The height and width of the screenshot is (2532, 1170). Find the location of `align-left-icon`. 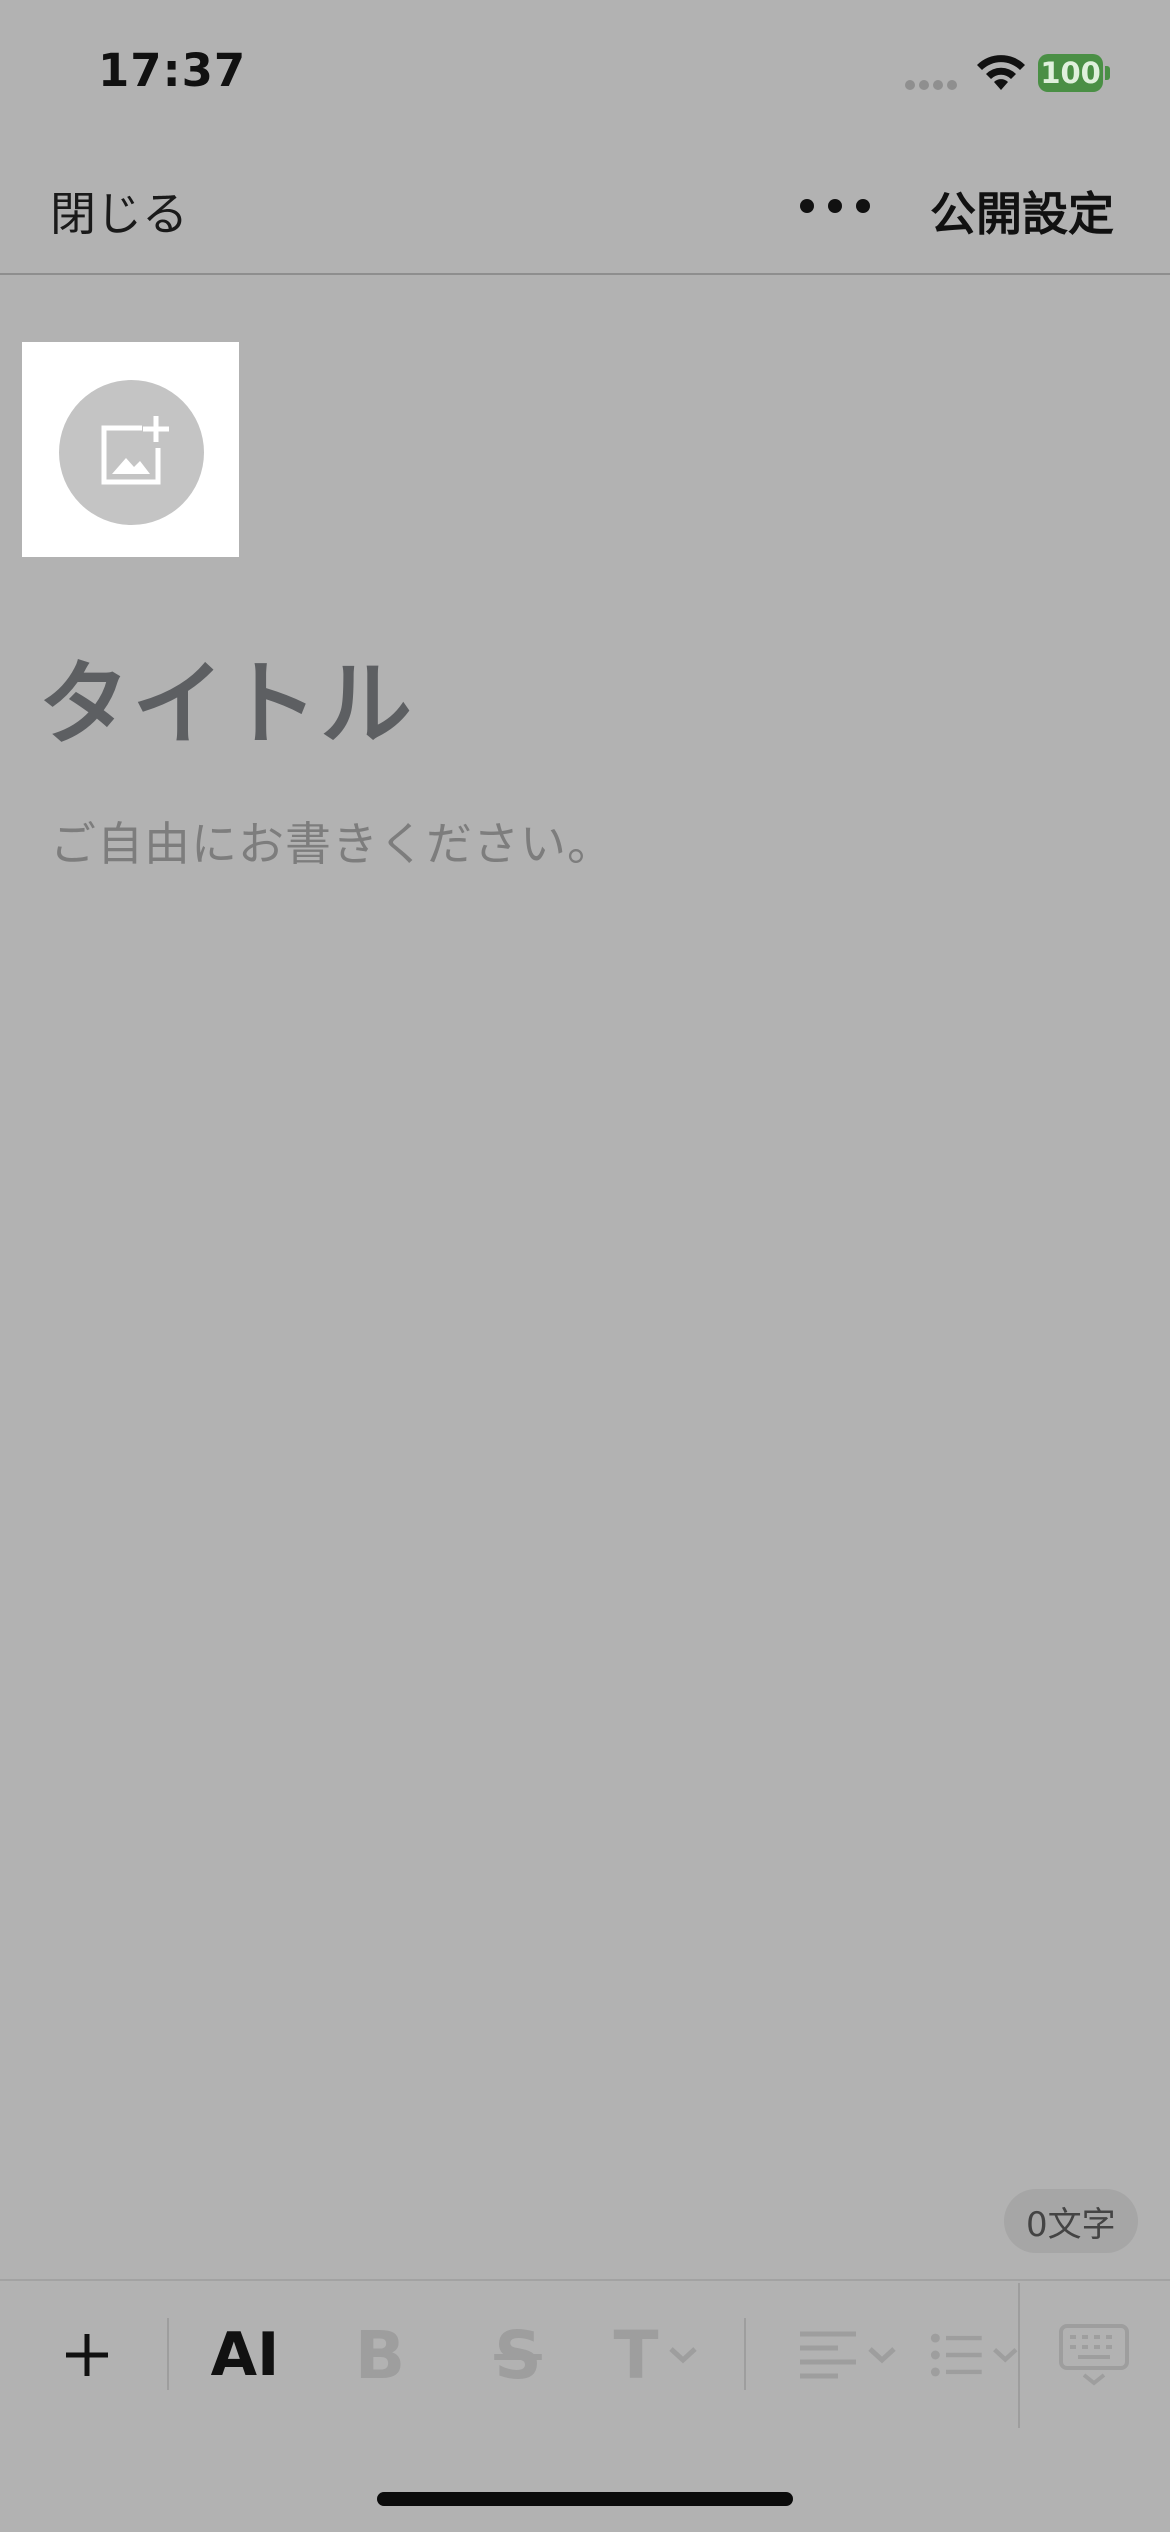

align-left-icon is located at coordinates (827, 2355).